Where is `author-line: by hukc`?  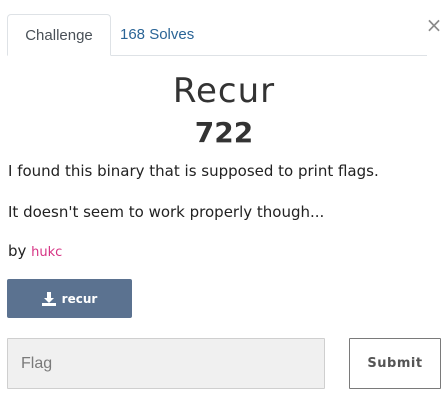 author-line: by hukc is located at coordinates (35, 252).